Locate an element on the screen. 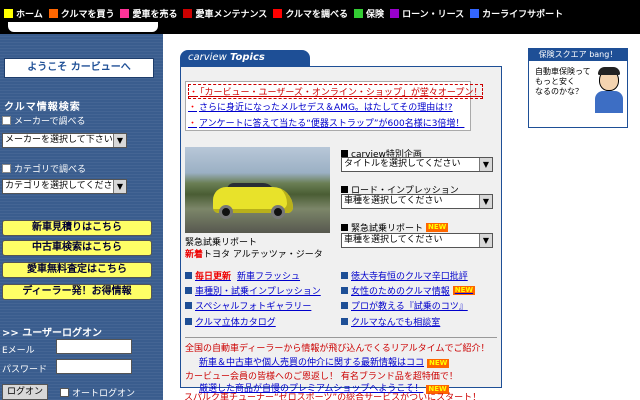 This screenshot has height=400, width=640. link-photo-gallery: スペシャルフォトギャラリー is located at coordinates (248, 305).